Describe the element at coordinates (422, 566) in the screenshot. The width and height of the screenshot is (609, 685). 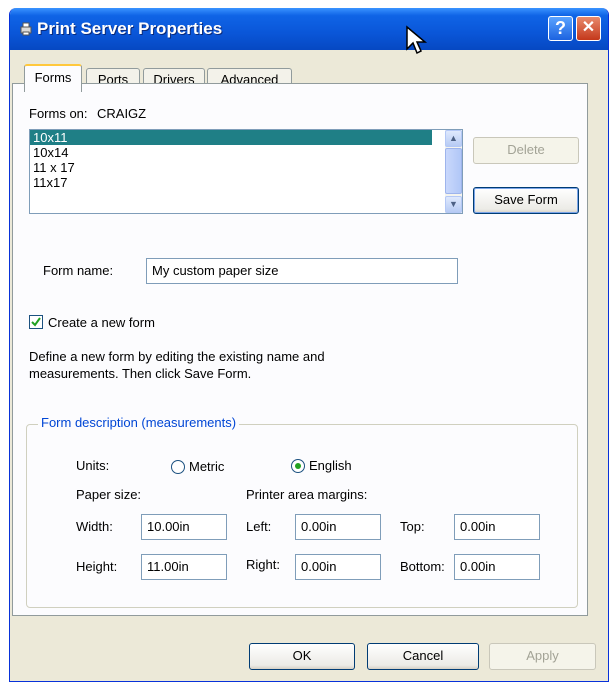
I see `bottom-label: Bottom:` at that location.